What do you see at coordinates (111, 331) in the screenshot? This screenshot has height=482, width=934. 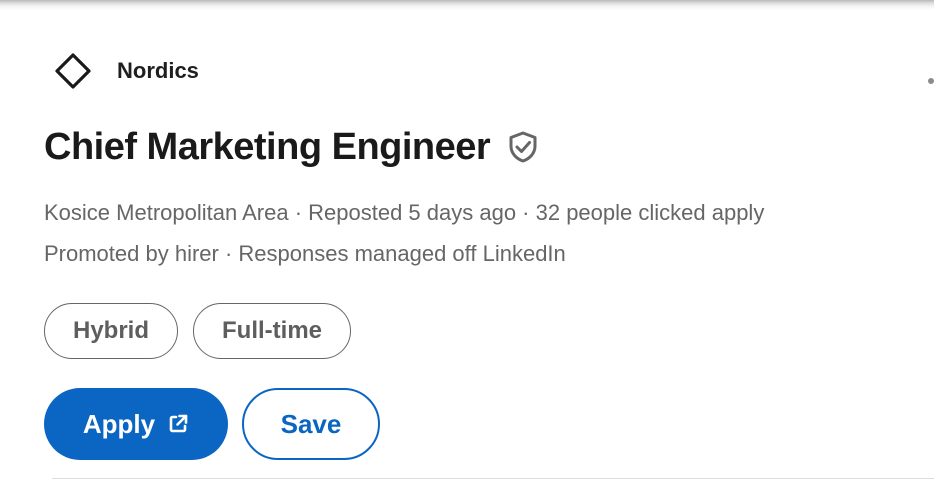 I see `chip-workplace-hybrid: Hybrid` at bounding box center [111, 331].